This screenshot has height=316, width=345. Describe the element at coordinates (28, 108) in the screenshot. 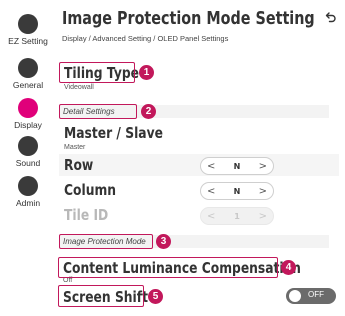

I see `display-icon` at that location.